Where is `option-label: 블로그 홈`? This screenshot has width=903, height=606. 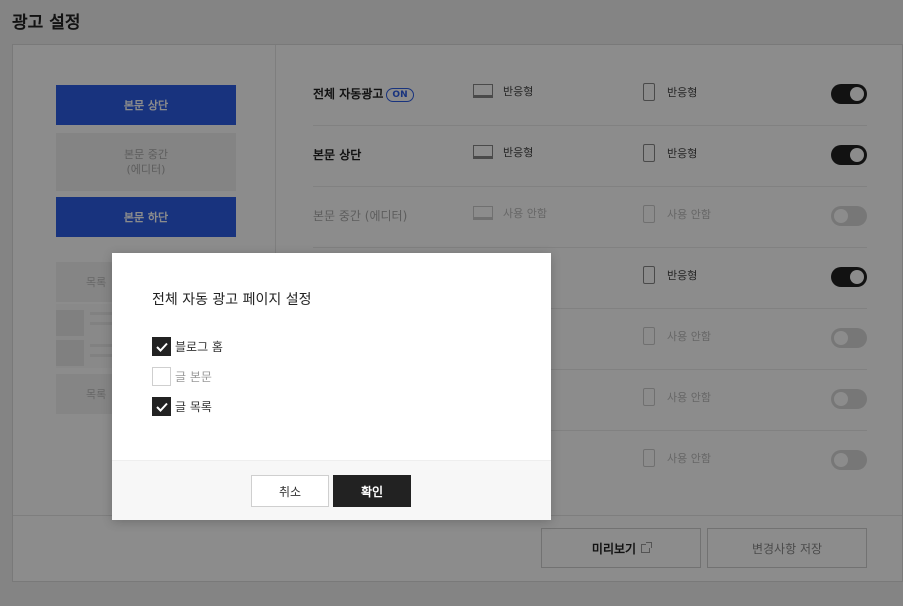 option-label: 블로그 홈 is located at coordinates (199, 347).